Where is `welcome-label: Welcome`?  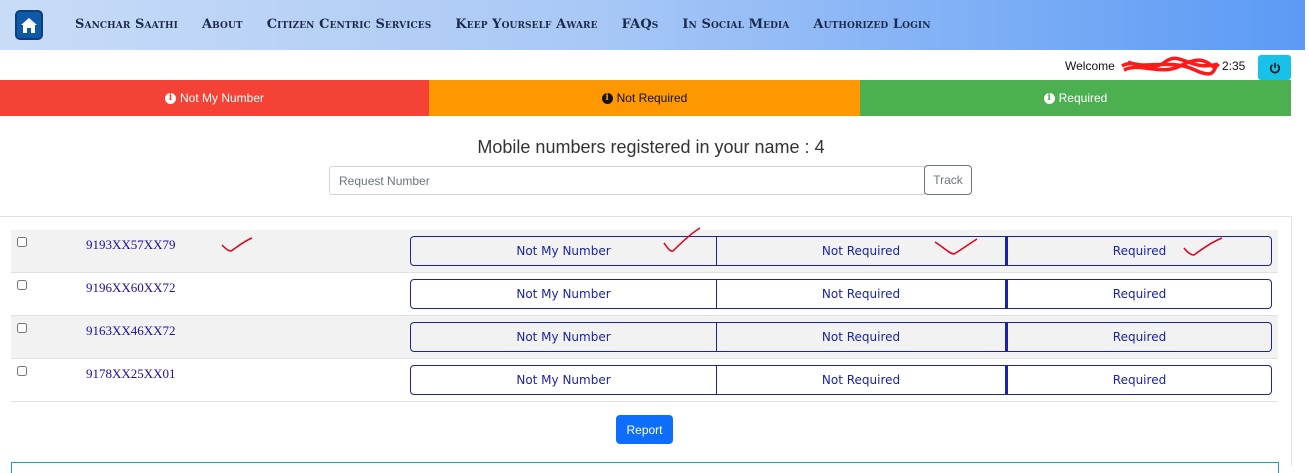
welcome-label: Welcome is located at coordinates (1090, 66).